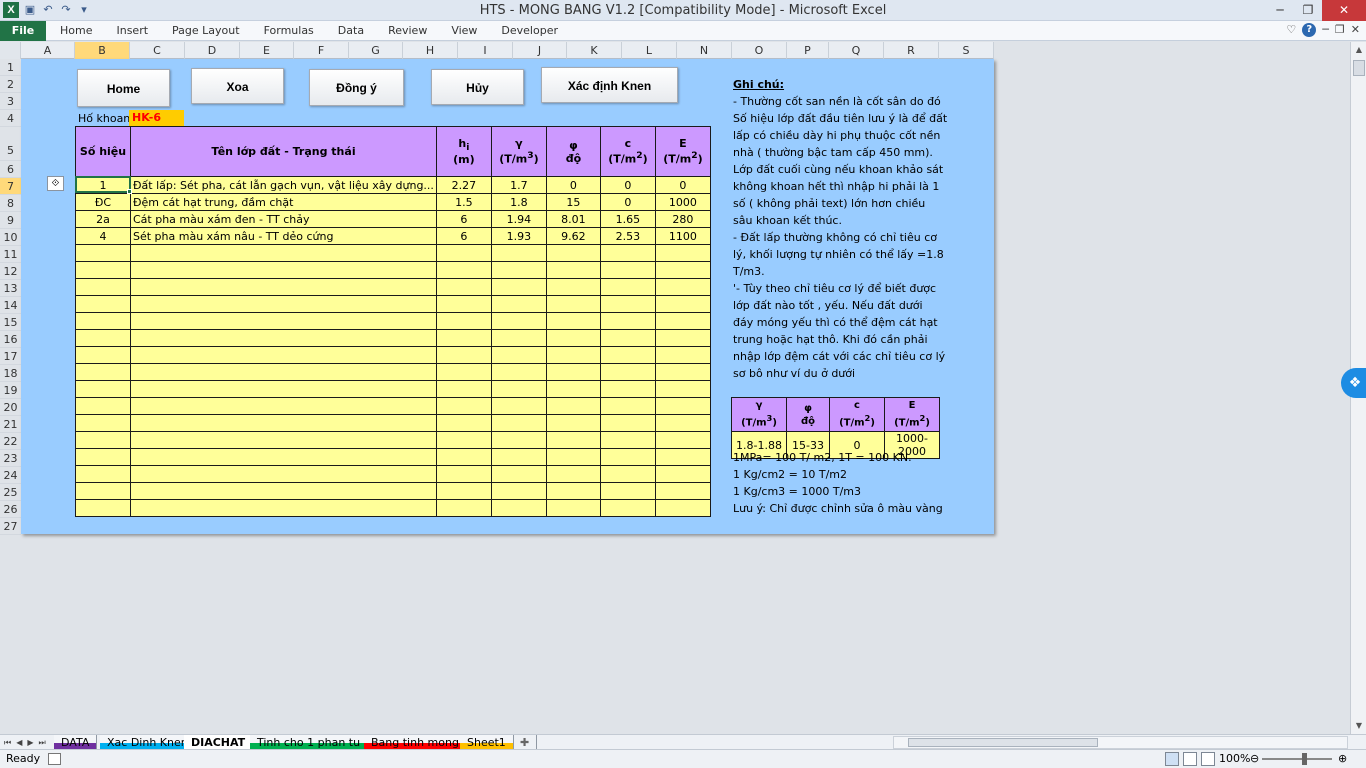  I want to click on sheet-tab-bang-tinh-mong: Bang tinh mong, so click(415, 742).